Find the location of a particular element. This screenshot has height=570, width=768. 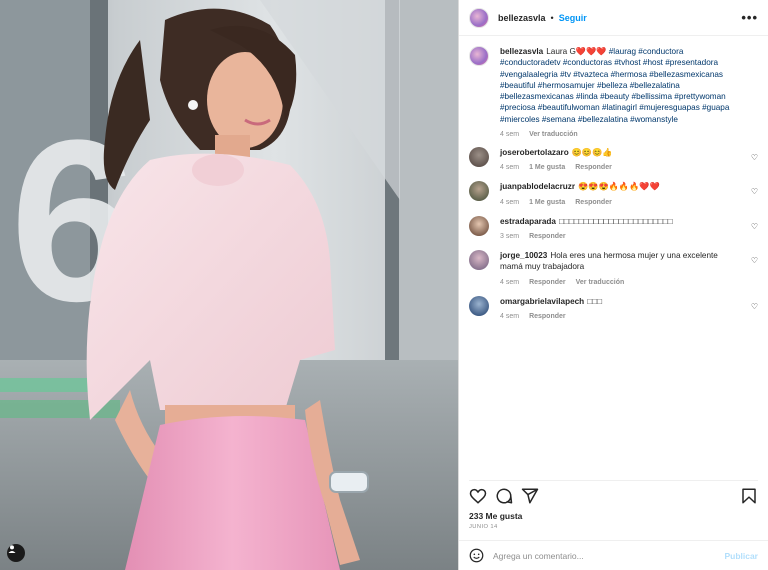

more-options-icon: ••• is located at coordinates (749, 17).